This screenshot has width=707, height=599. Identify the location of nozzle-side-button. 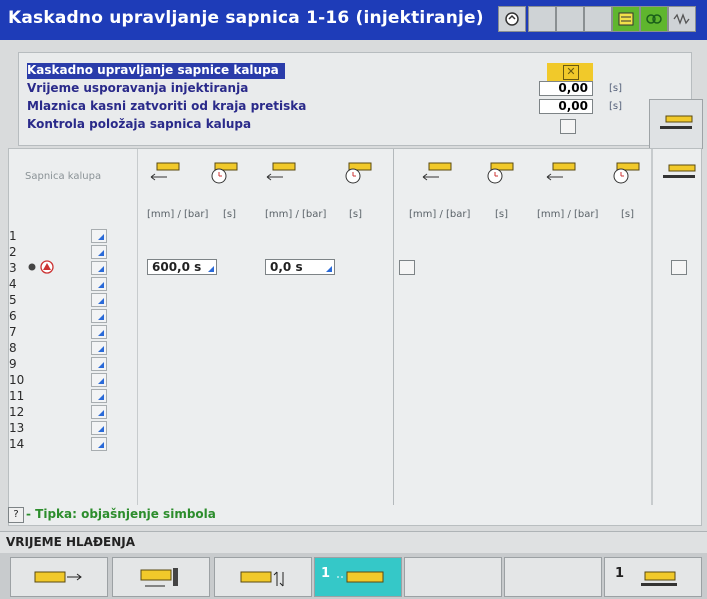
(676, 124).